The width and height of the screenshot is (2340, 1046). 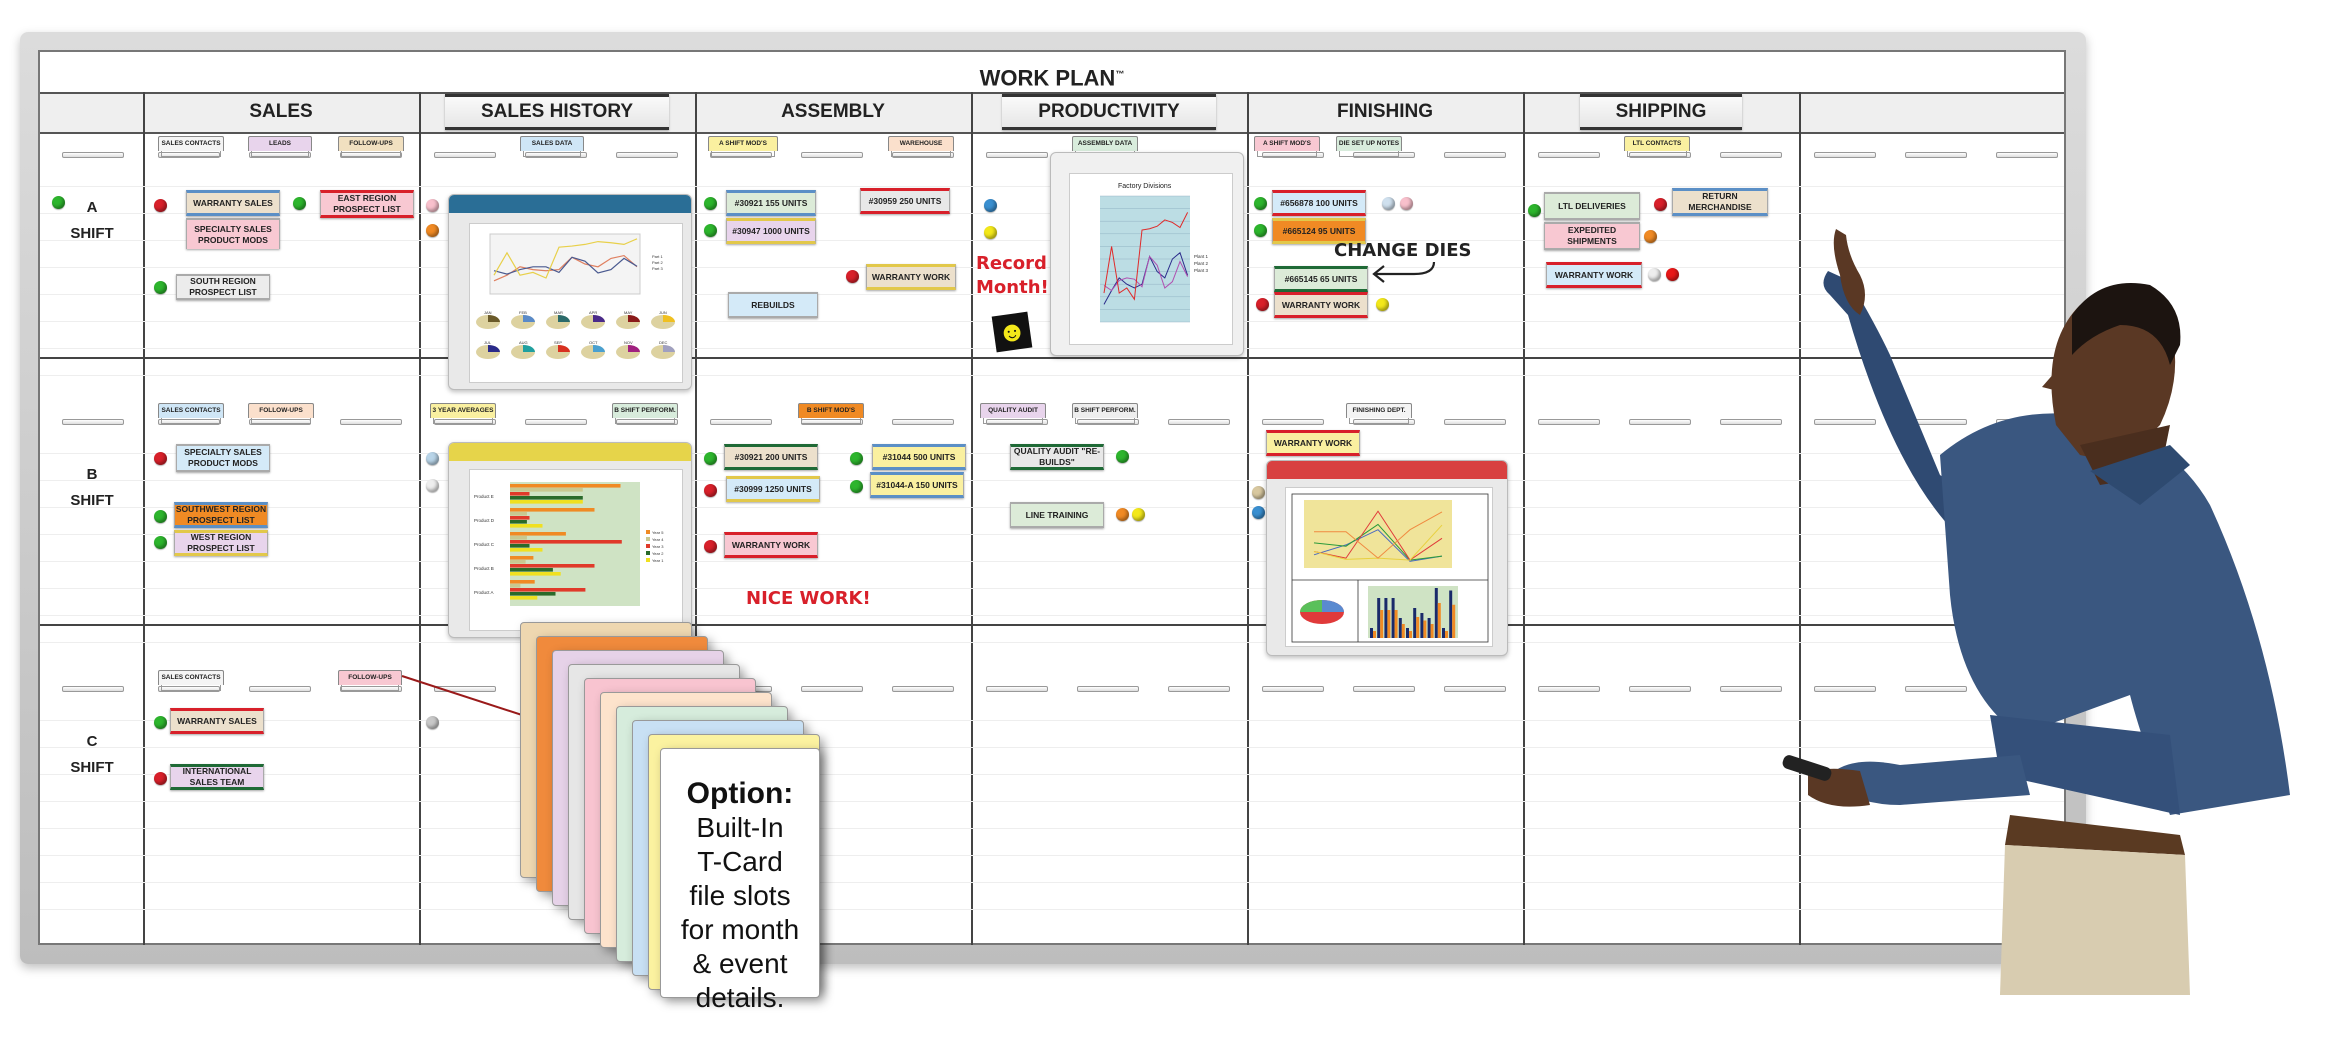 I want to click on tab-assembly-data: ASSEMBLY DATA, so click(x=1105, y=146).